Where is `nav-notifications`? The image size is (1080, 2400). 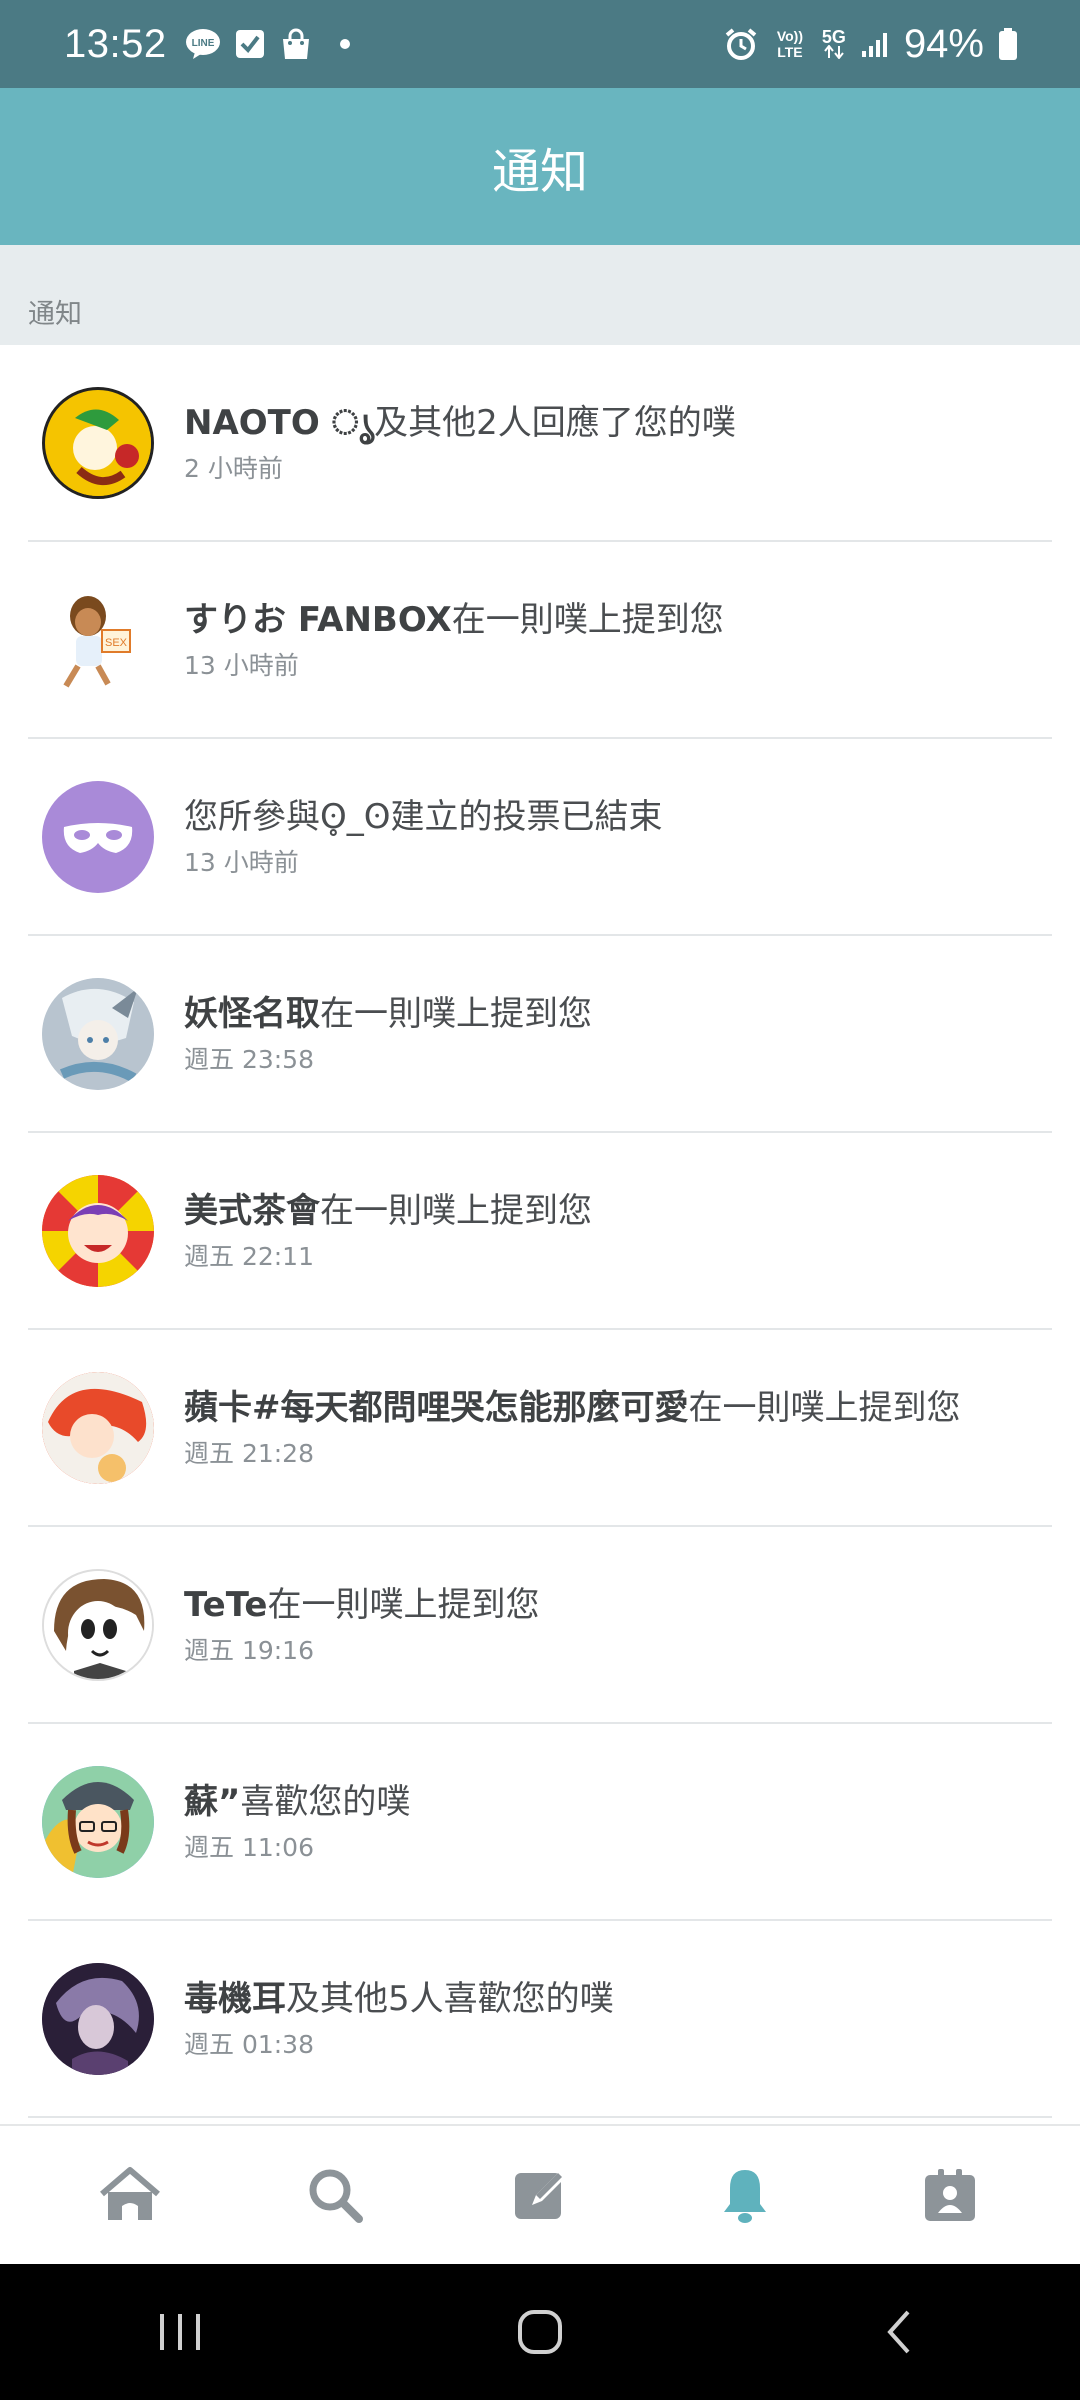 nav-notifications is located at coordinates (745, 2195).